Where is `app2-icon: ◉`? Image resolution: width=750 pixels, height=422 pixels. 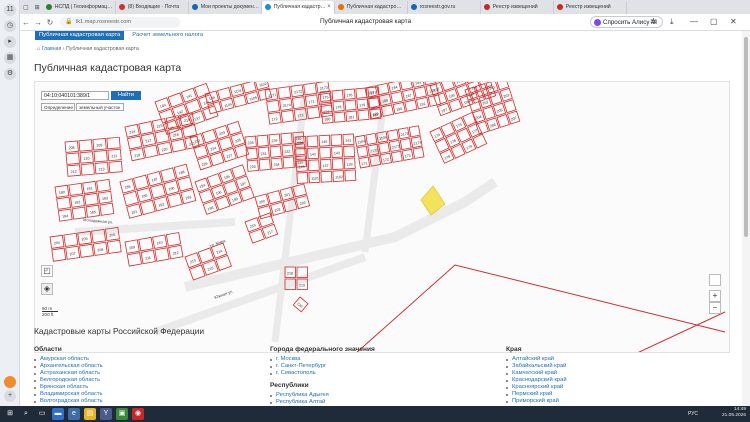 app2-icon: ◉ is located at coordinates (138, 414).